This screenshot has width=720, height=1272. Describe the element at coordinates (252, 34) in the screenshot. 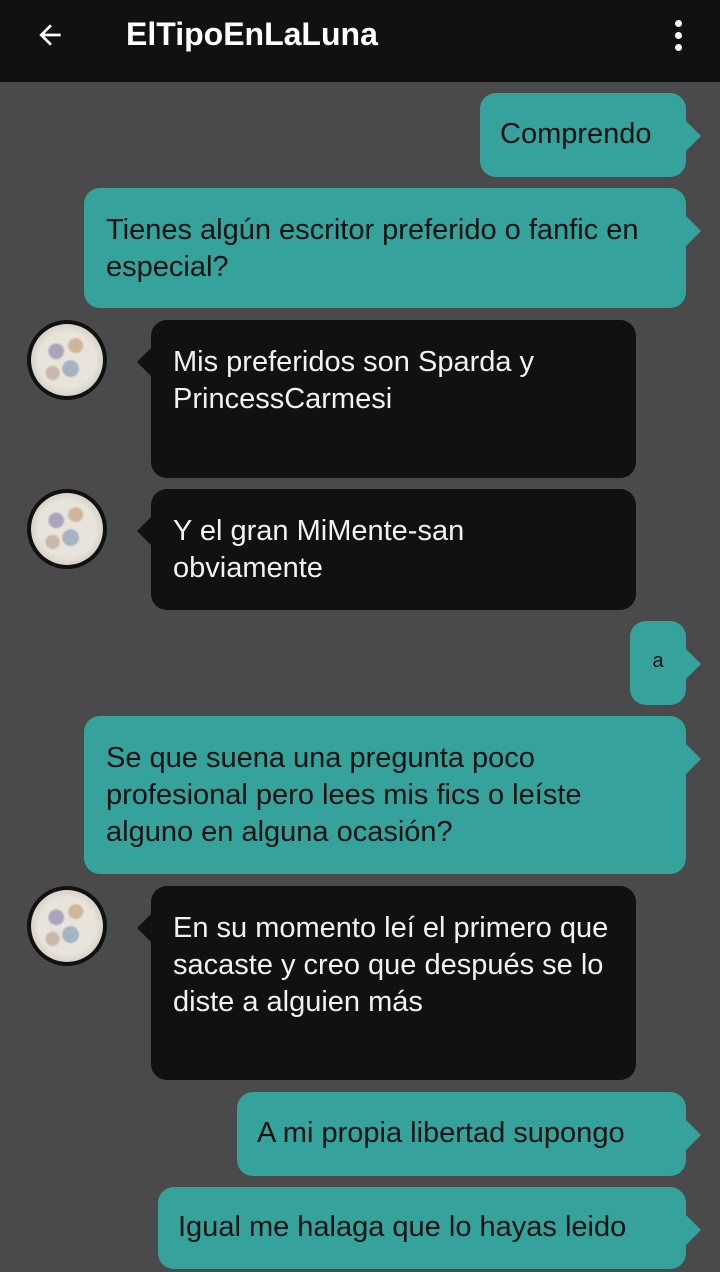

I see `chat-title: ElTipoEnLaLuna` at that location.